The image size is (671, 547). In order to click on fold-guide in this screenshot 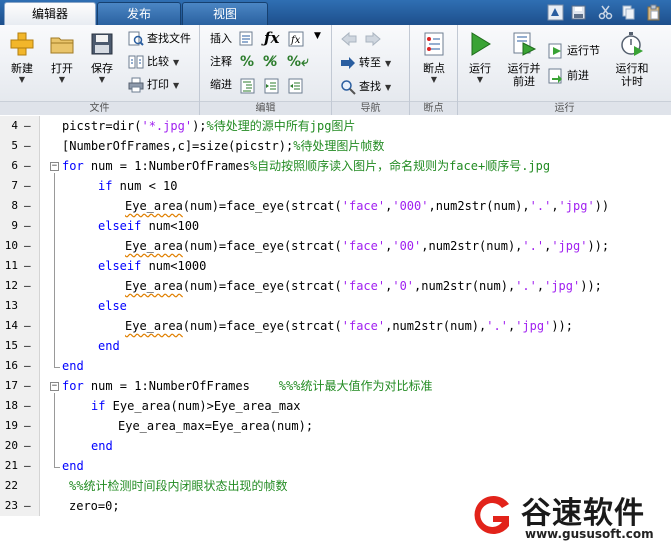, I will do `click(54, 270)`.